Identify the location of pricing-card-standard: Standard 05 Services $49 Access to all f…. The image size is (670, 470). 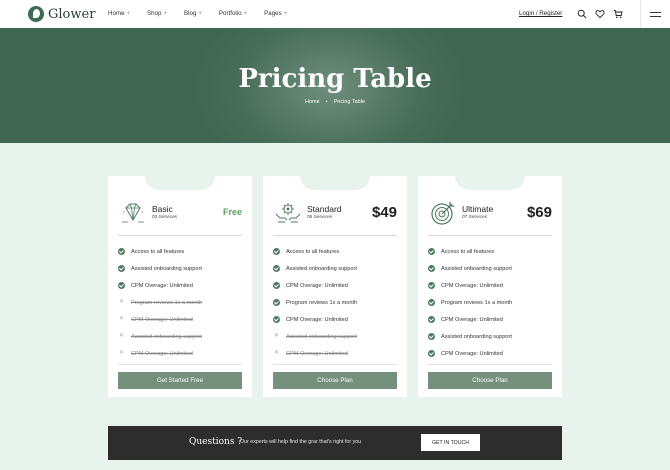
(335, 286).